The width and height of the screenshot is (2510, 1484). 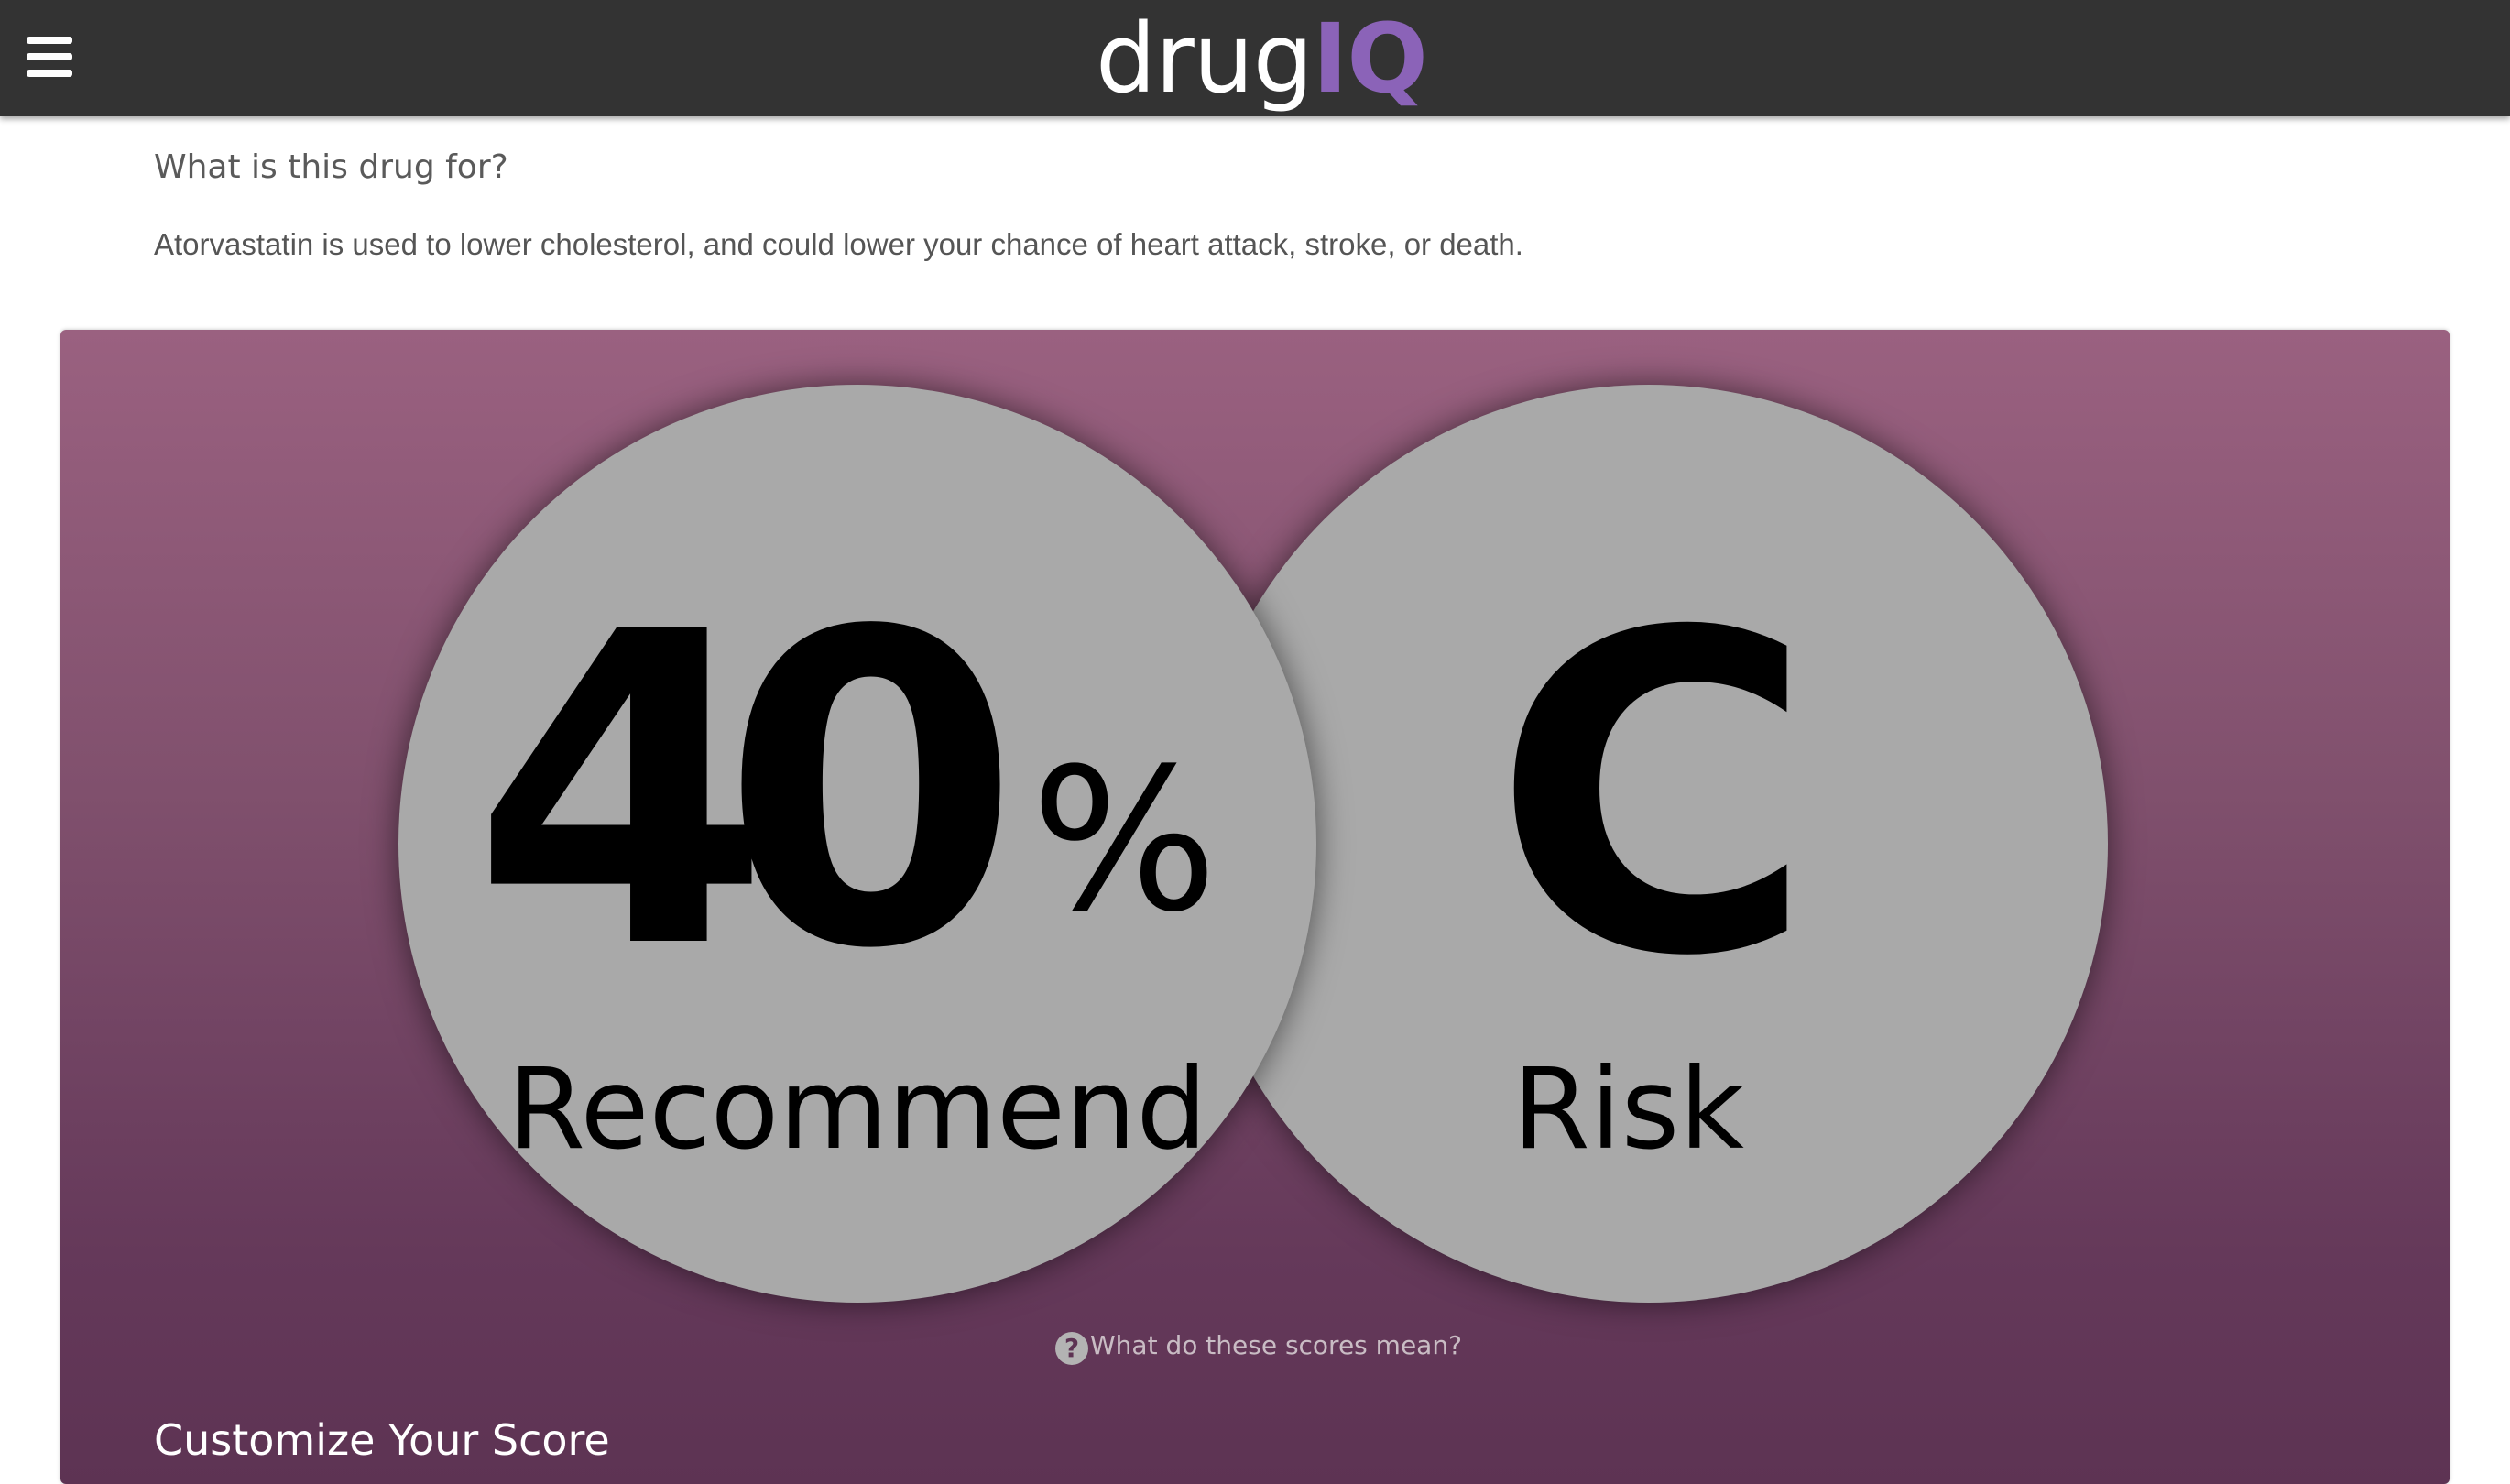 What do you see at coordinates (746, 792) in the screenshot?
I see `recommend-percentage-number: 40` at bounding box center [746, 792].